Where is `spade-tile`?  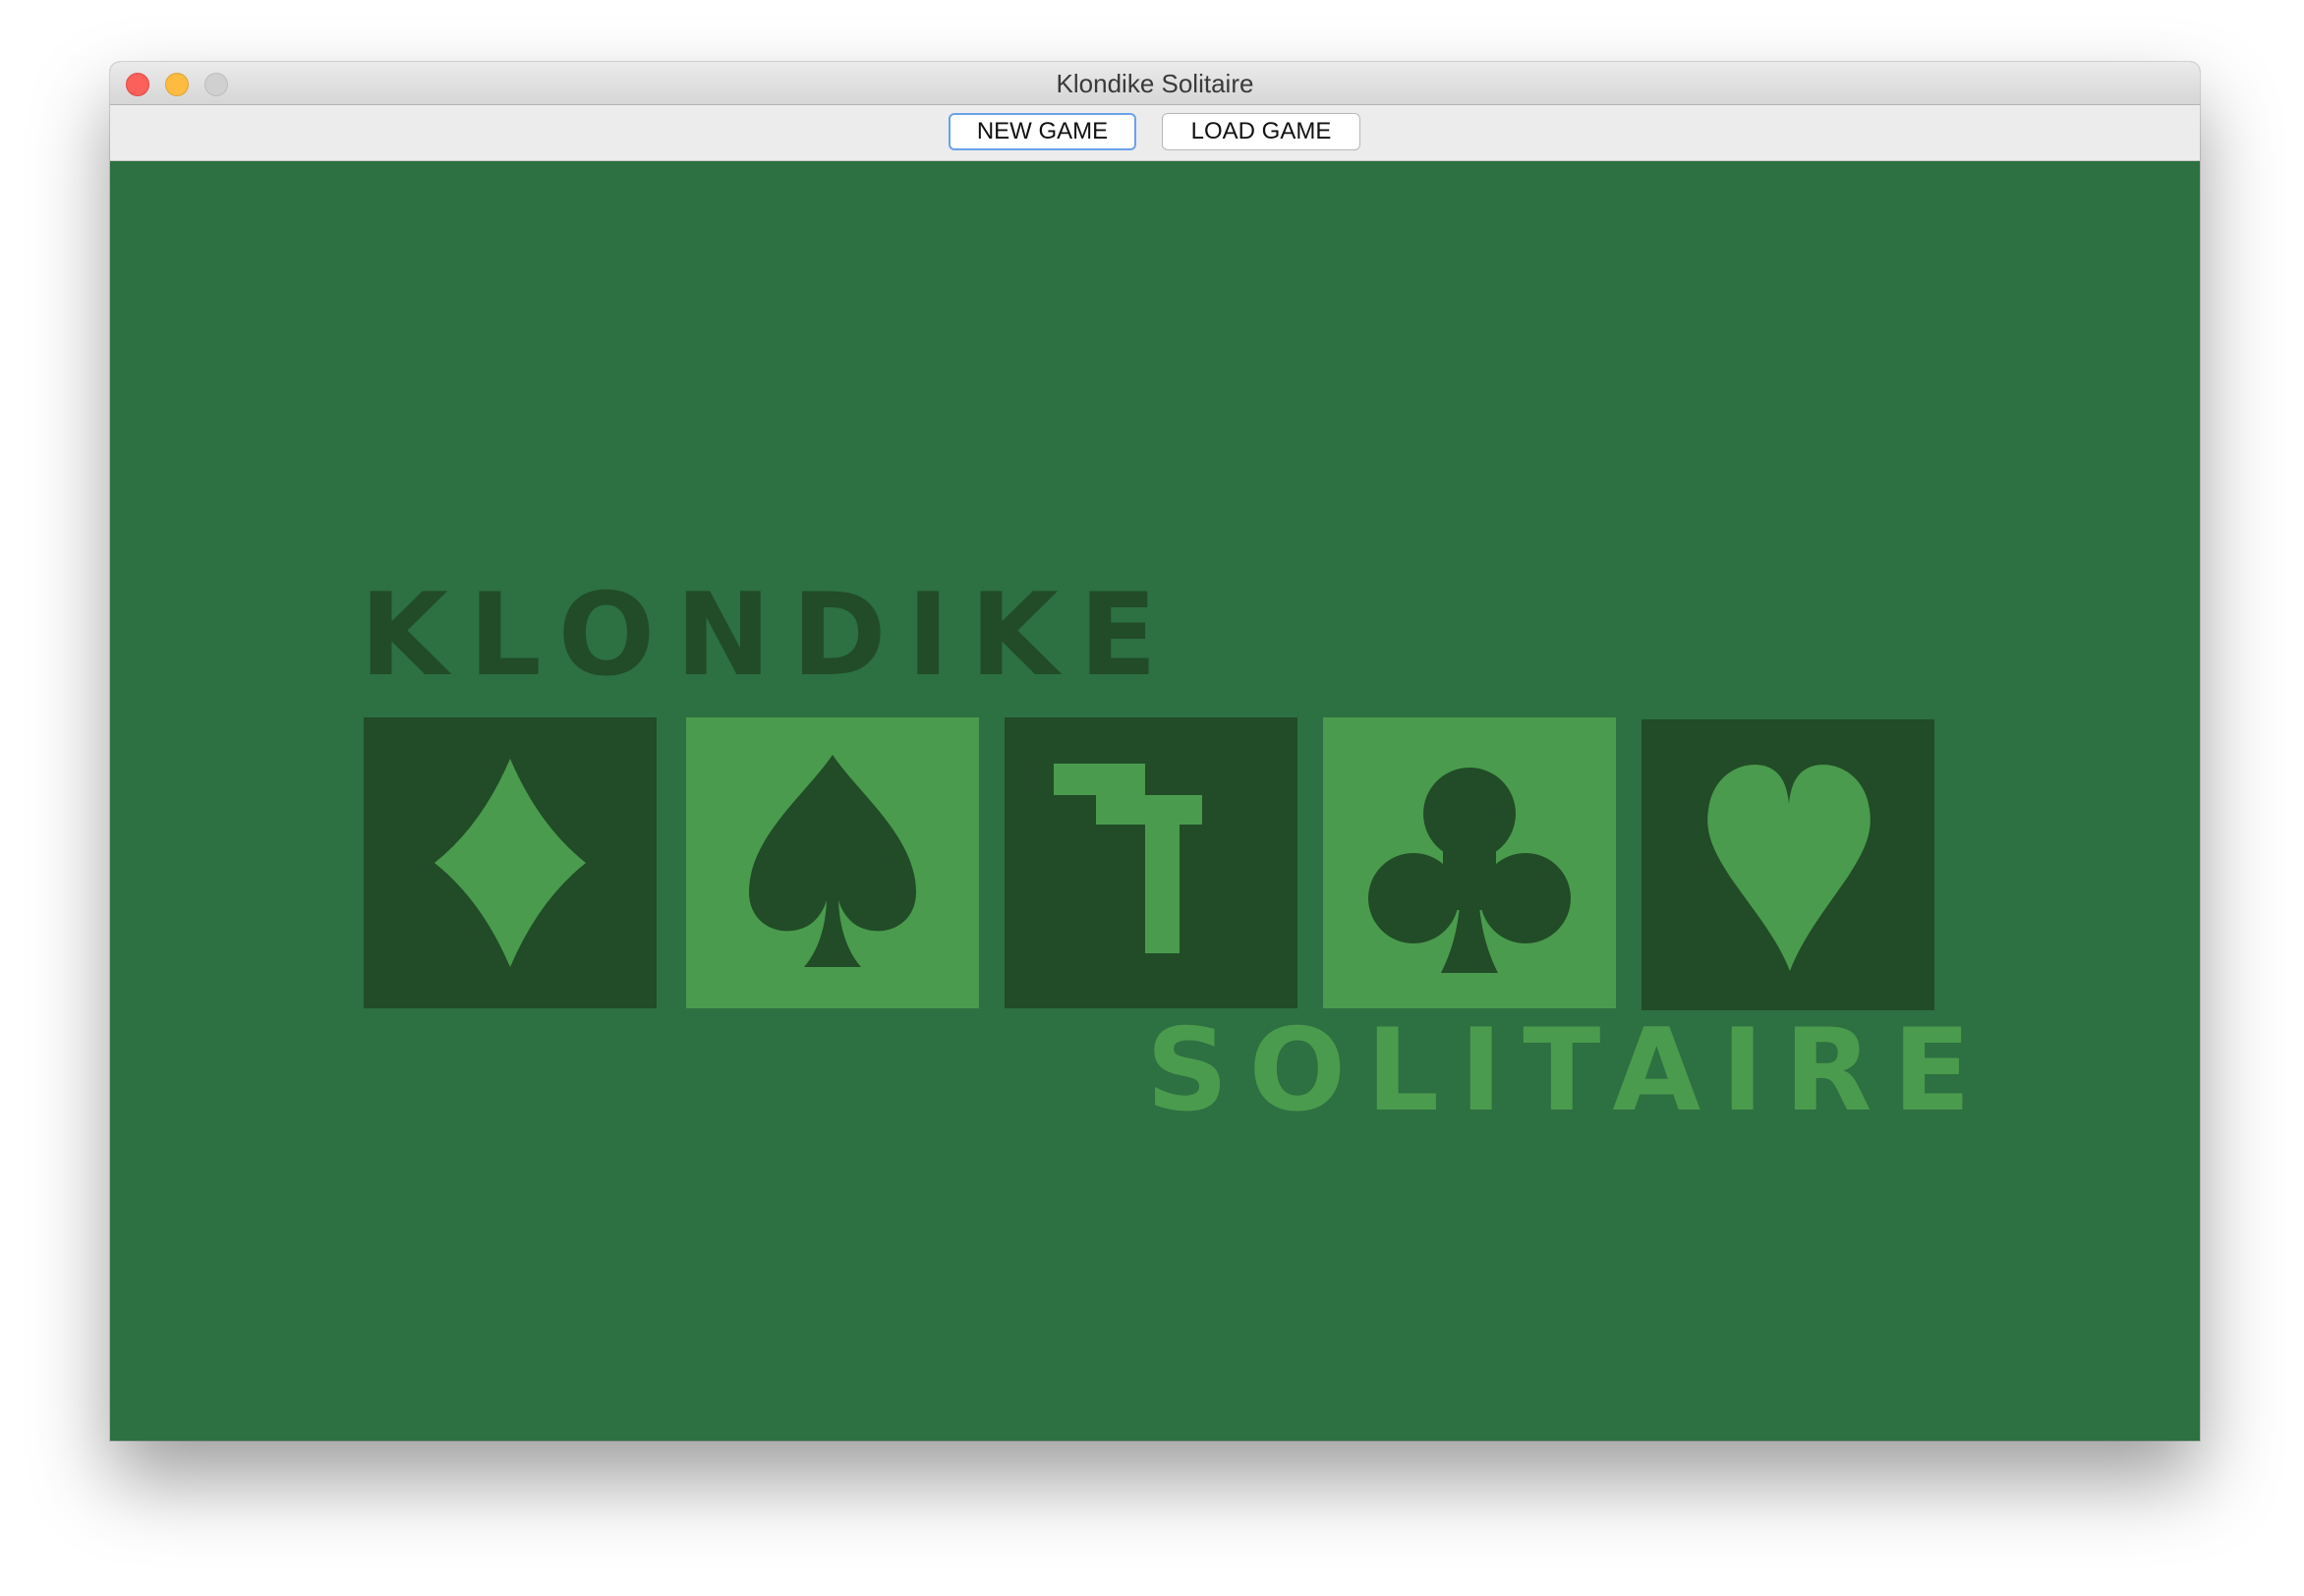
spade-tile is located at coordinates (832, 862).